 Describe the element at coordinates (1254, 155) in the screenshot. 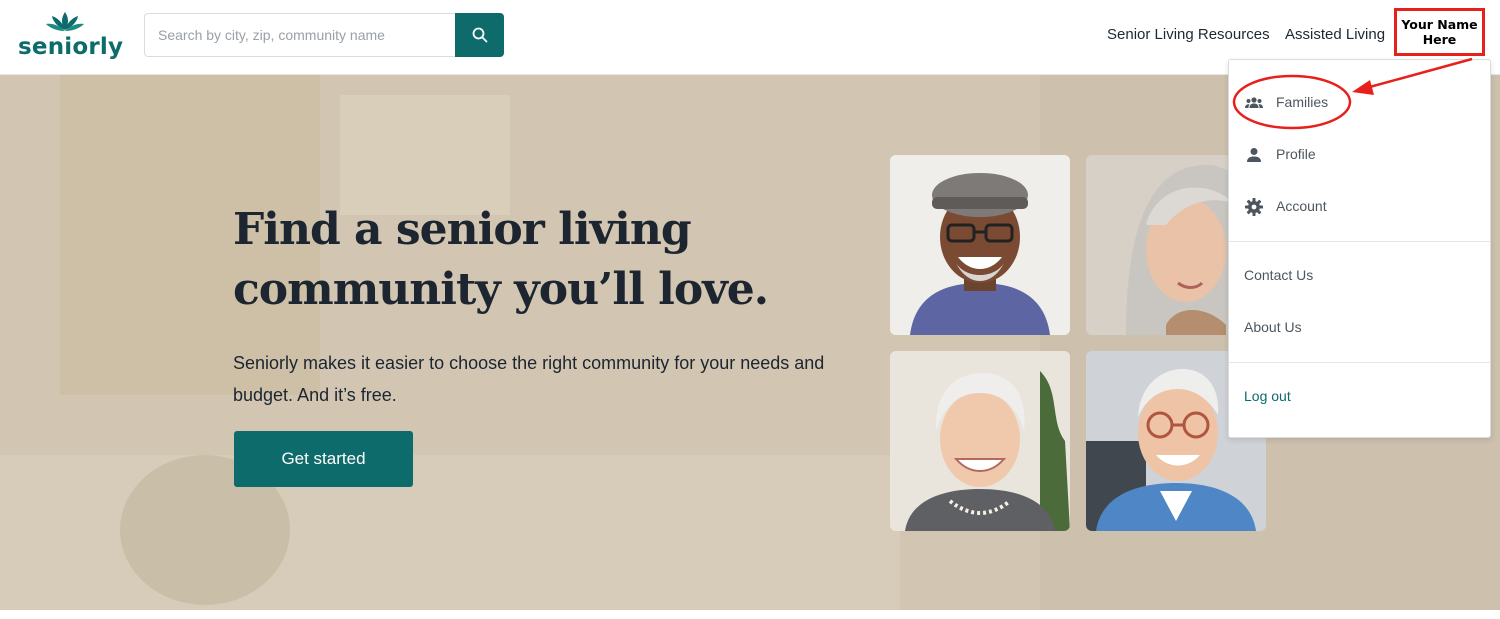

I see `person-icon` at that location.